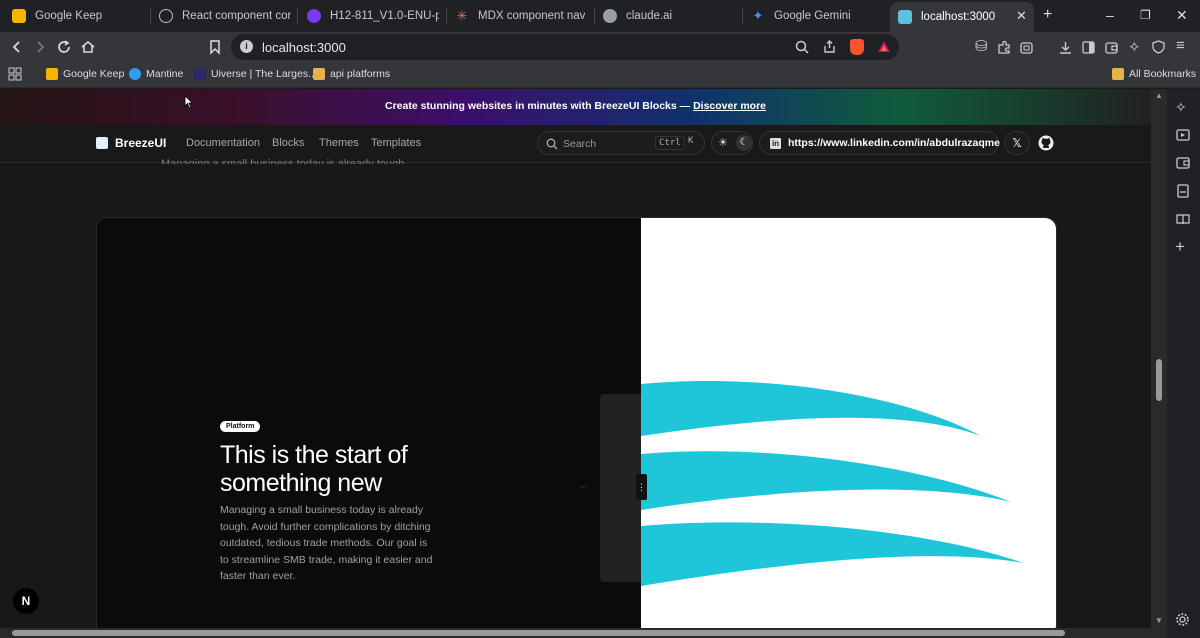 The image size is (1200, 638). Describe the element at coordinates (314, 455) in the screenshot. I see `hero-title-line-1: This is the start of` at that location.